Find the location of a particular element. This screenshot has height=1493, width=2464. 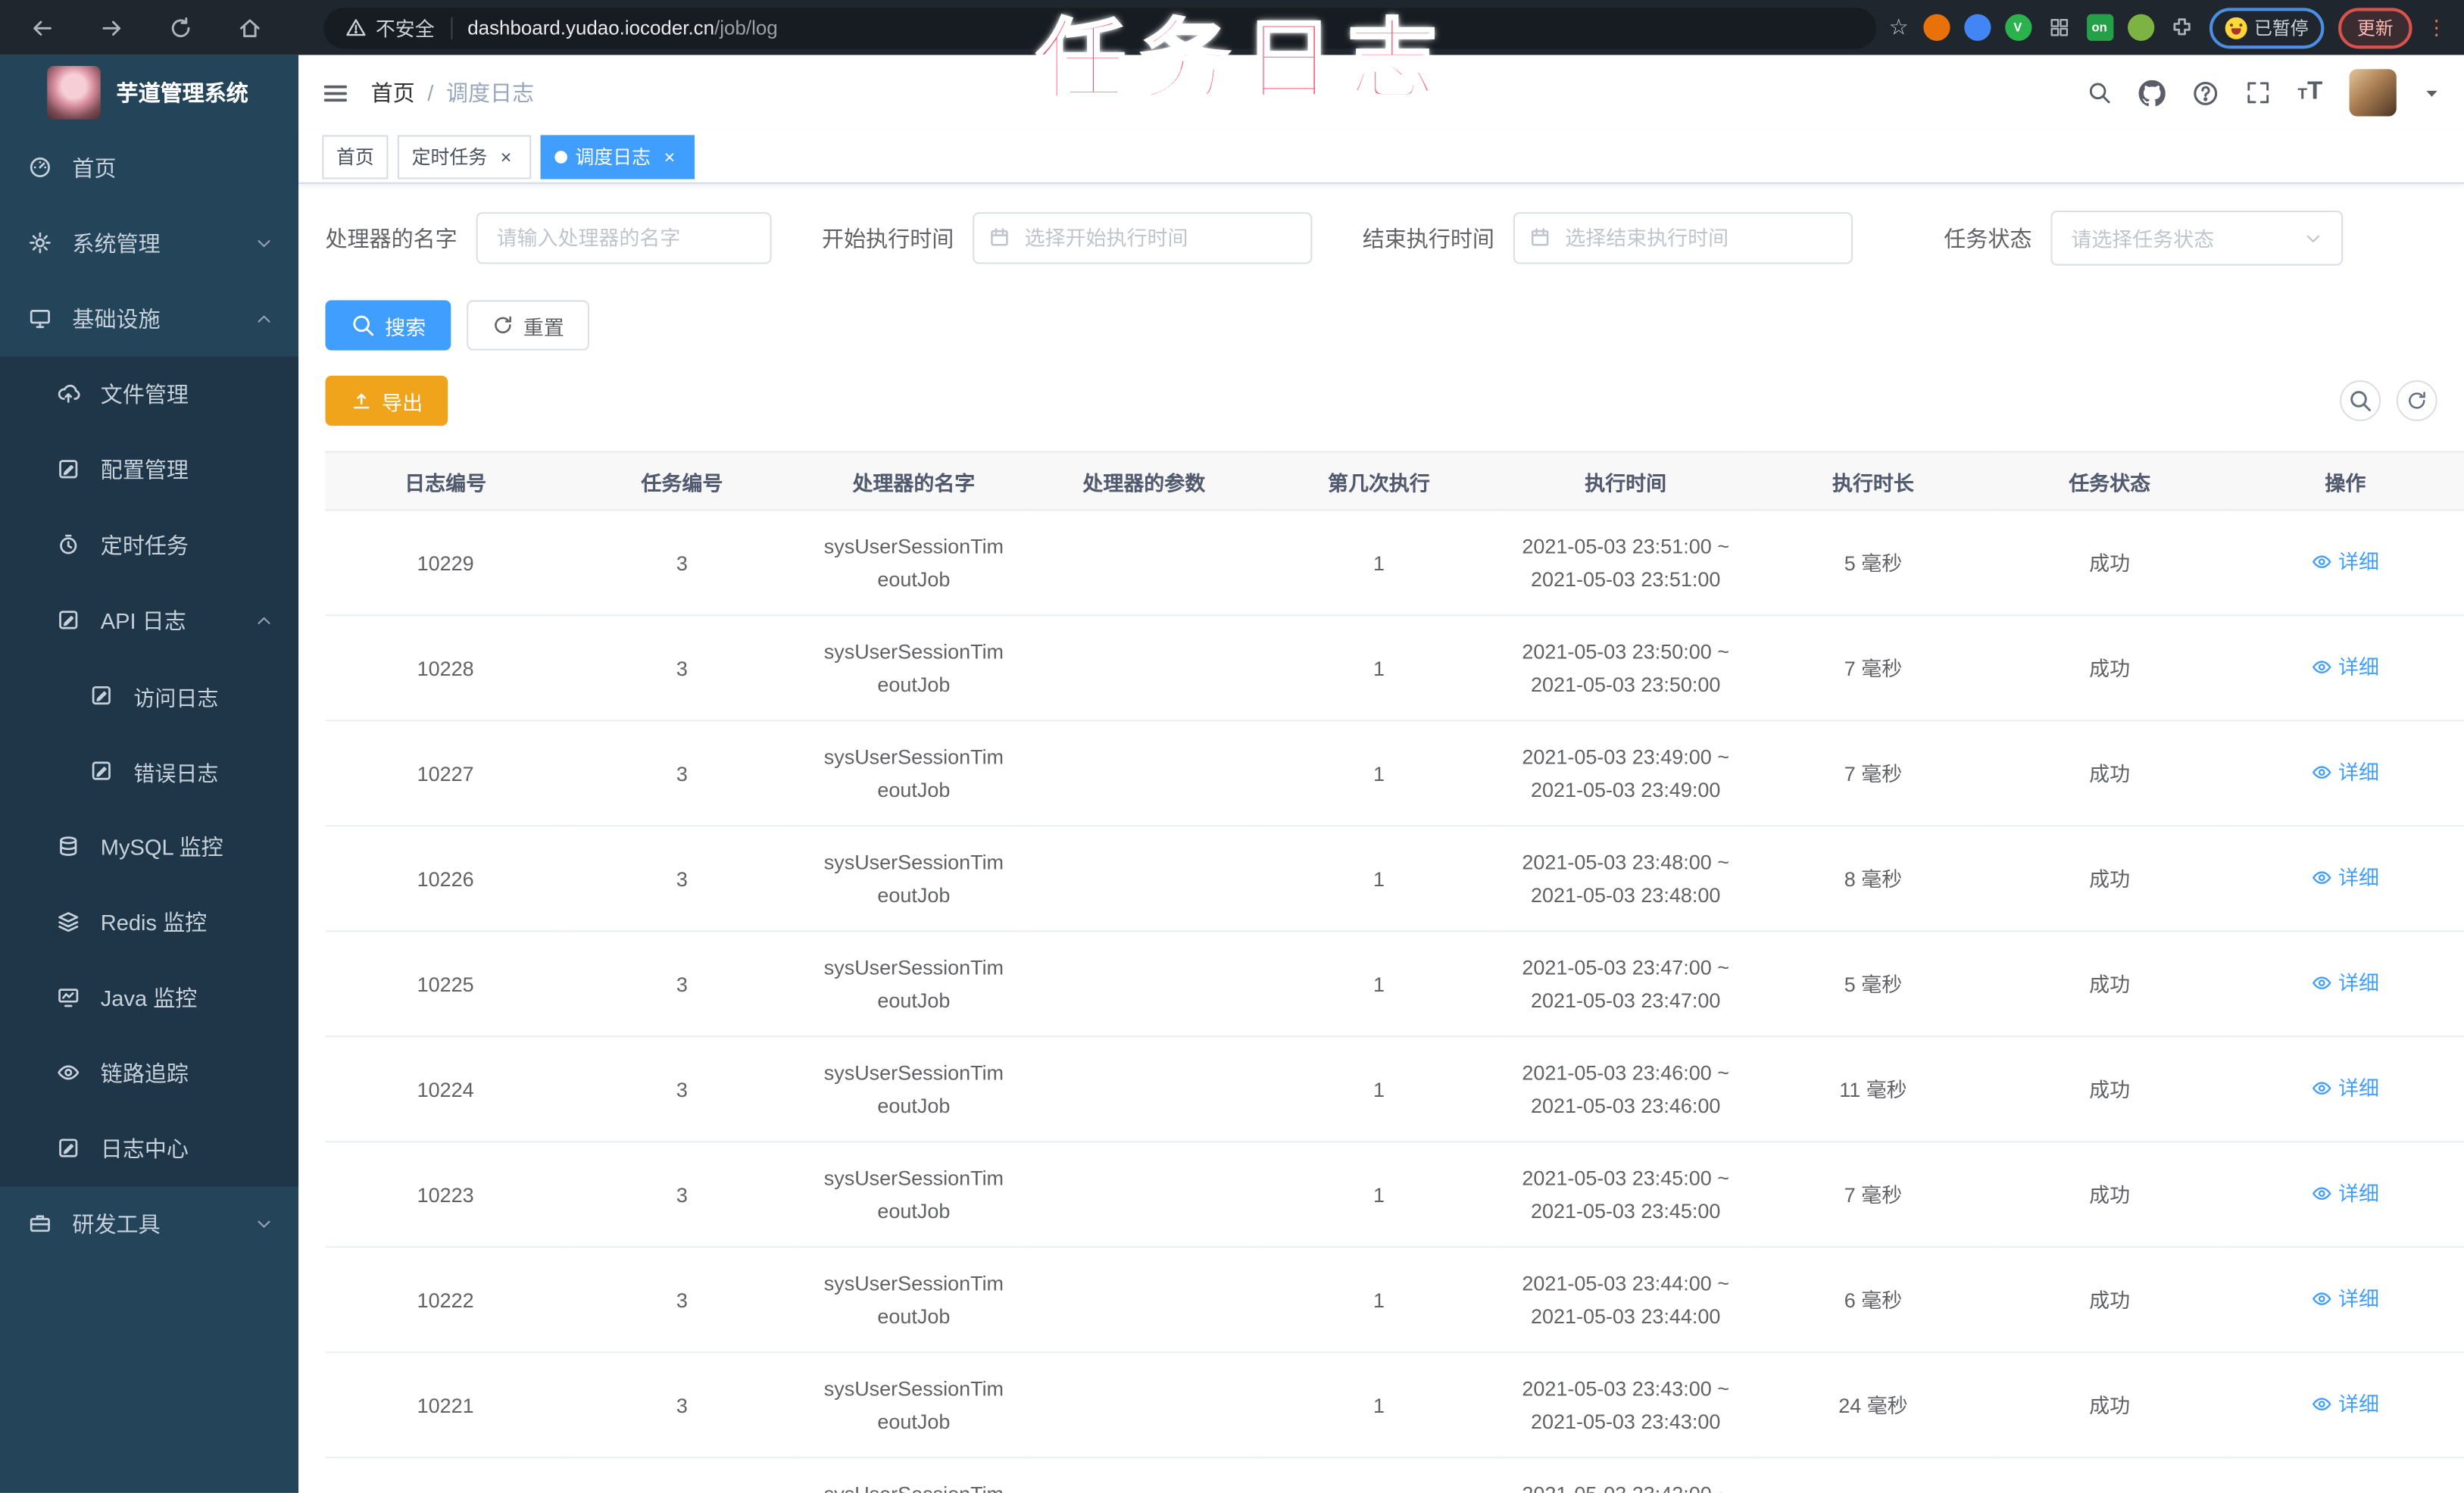

font-size-icon: TT is located at coordinates (2309, 92).